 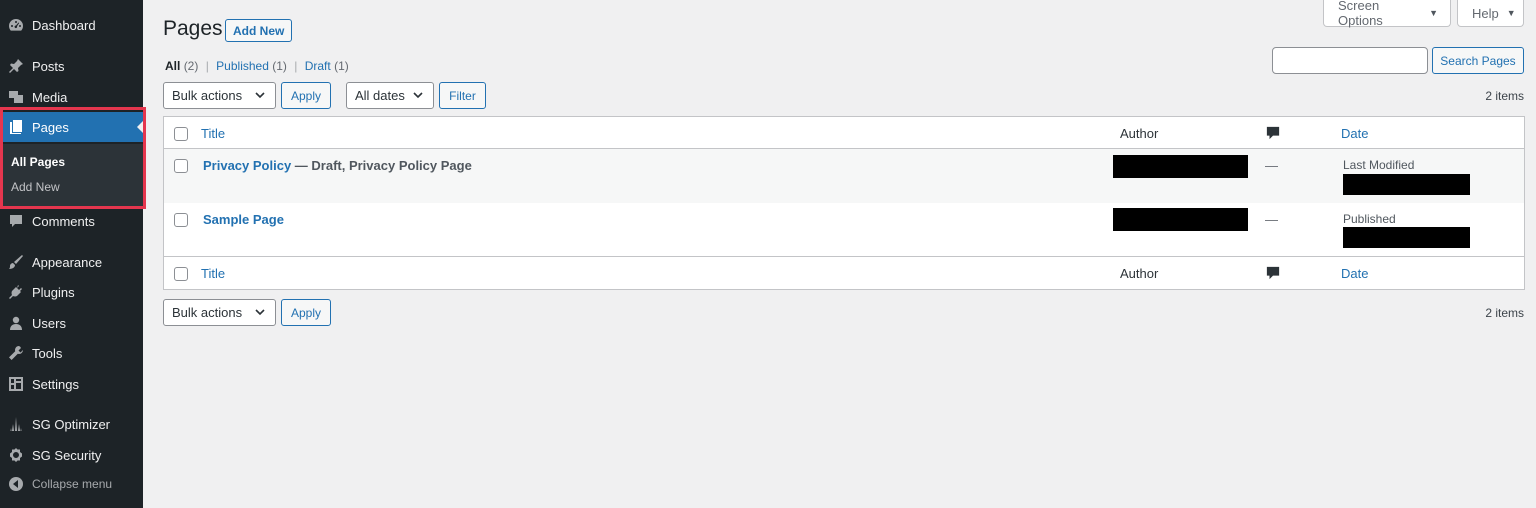 I want to click on sidebar-item-label: Posts, so click(x=48, y=66).